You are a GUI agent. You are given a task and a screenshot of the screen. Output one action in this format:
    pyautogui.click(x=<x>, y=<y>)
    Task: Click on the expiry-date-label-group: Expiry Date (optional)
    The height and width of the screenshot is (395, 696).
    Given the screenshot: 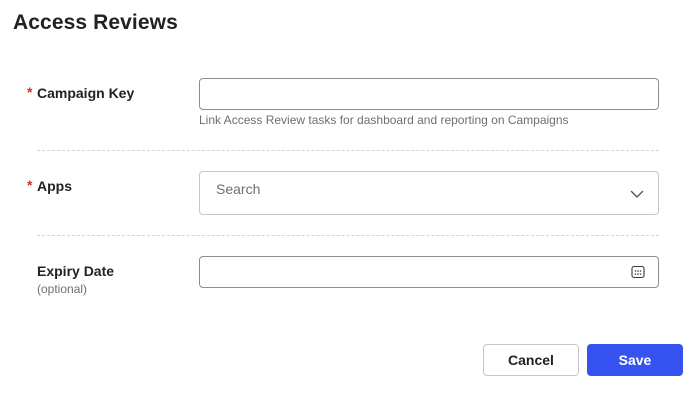 What is the action you would take?
    pyautogui.click(x=75, y=279)
    